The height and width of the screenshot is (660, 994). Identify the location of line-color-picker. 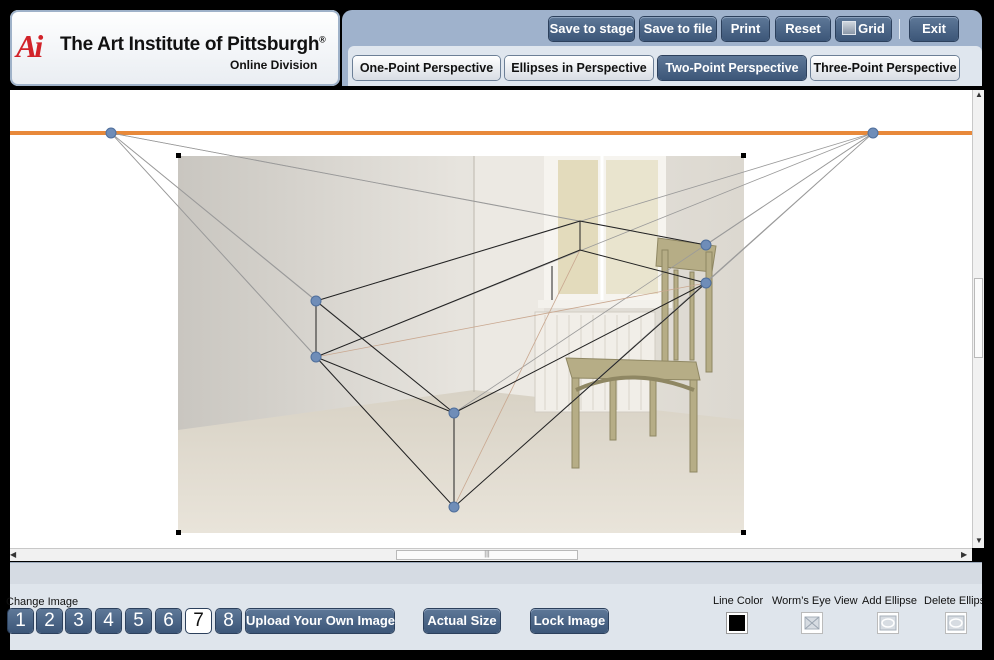
(737, 623).